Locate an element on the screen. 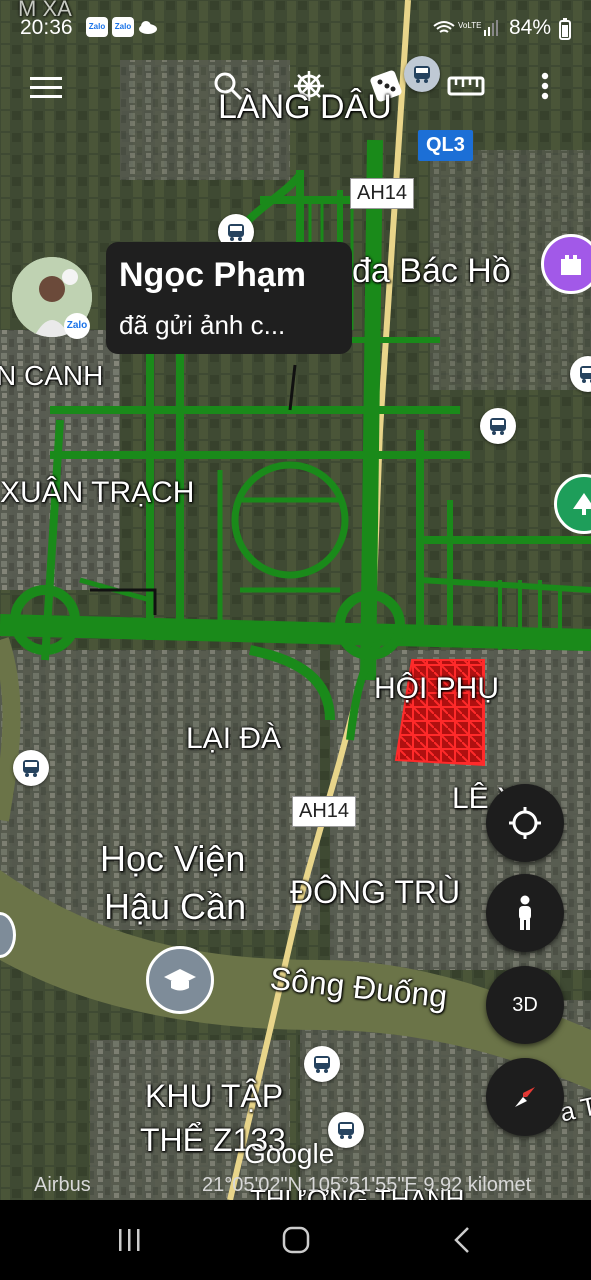 This screenshot has height=1280, width=591. more-vert-icon is located at coordinates (545, 86).